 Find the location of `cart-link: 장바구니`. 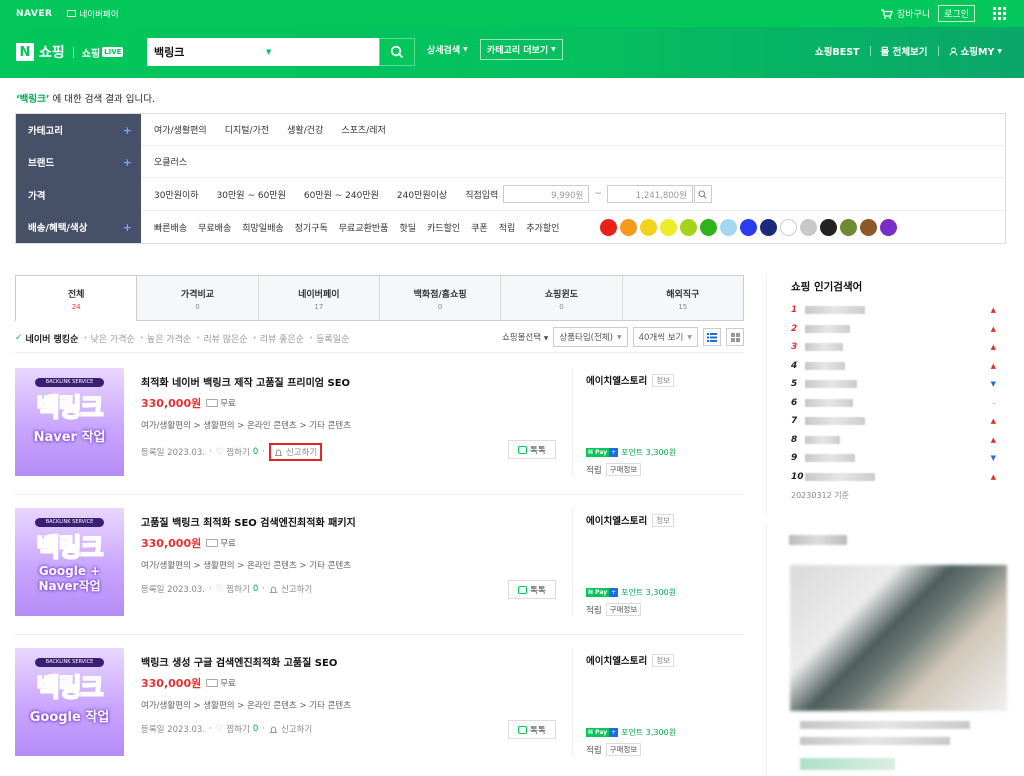

cart-link: 장바구니 is located at coordinates (905, 13).